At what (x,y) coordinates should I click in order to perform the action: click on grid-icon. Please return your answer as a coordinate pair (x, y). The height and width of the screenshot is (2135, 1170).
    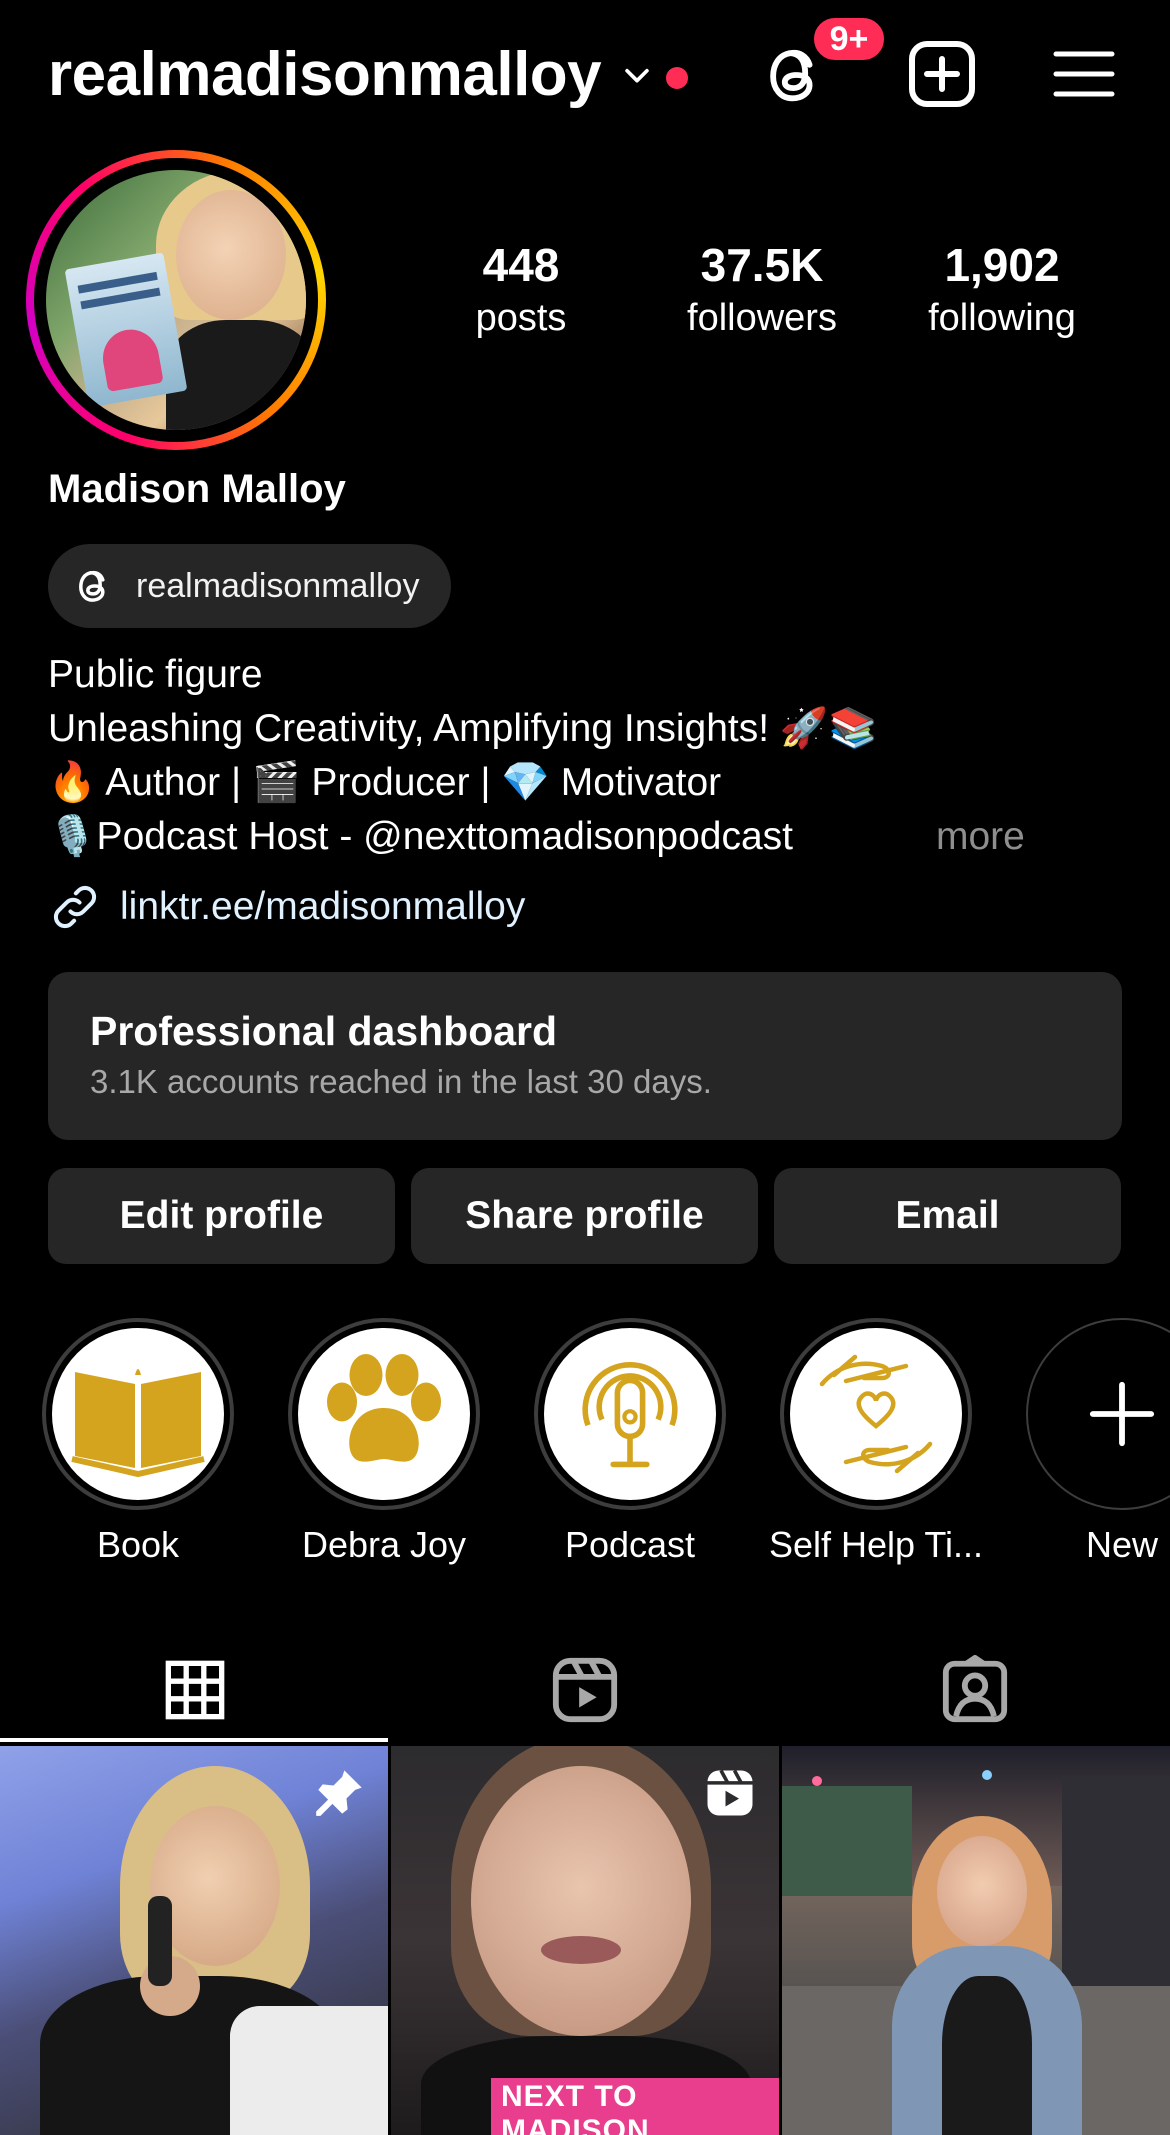
    Looking at the image, I should click on (195, 1690).